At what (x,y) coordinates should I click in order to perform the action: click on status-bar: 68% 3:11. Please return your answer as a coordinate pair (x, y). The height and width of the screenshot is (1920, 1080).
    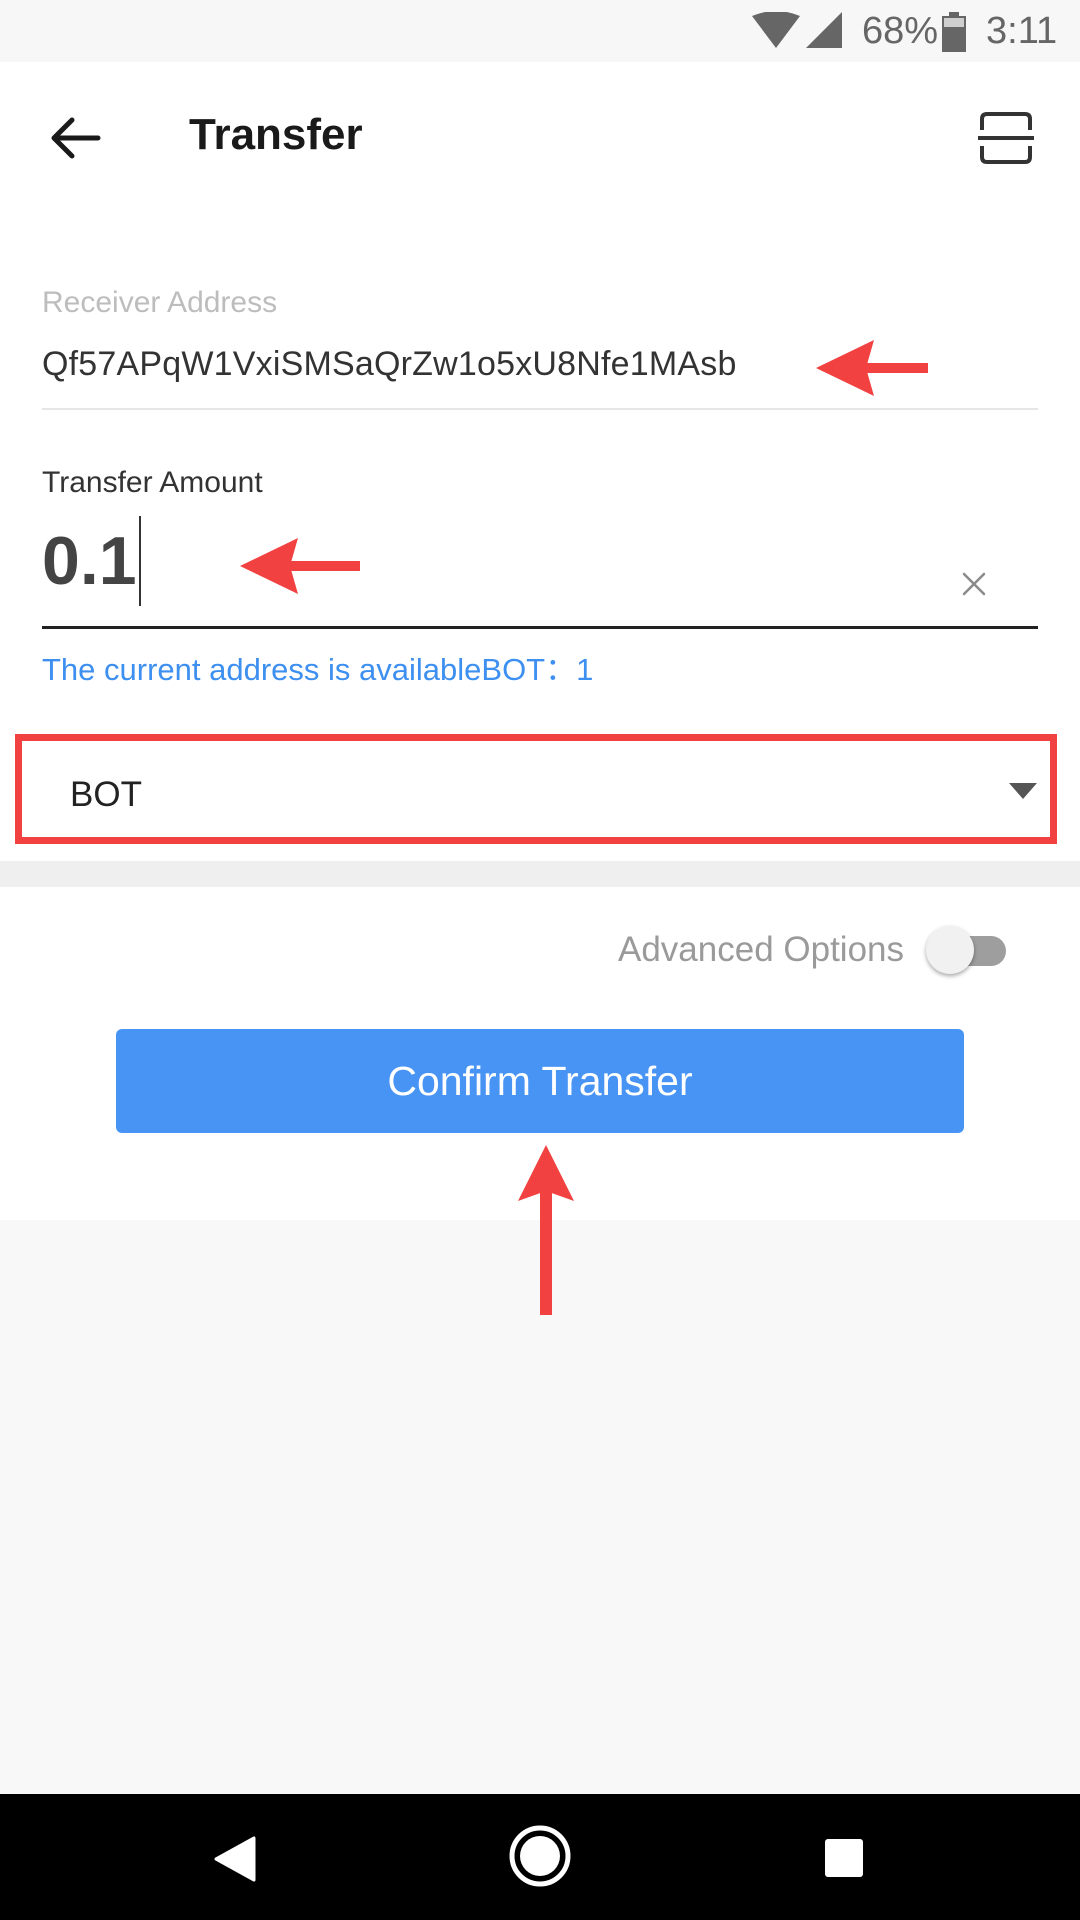
    Looking at the image, I should click on (540, 31).